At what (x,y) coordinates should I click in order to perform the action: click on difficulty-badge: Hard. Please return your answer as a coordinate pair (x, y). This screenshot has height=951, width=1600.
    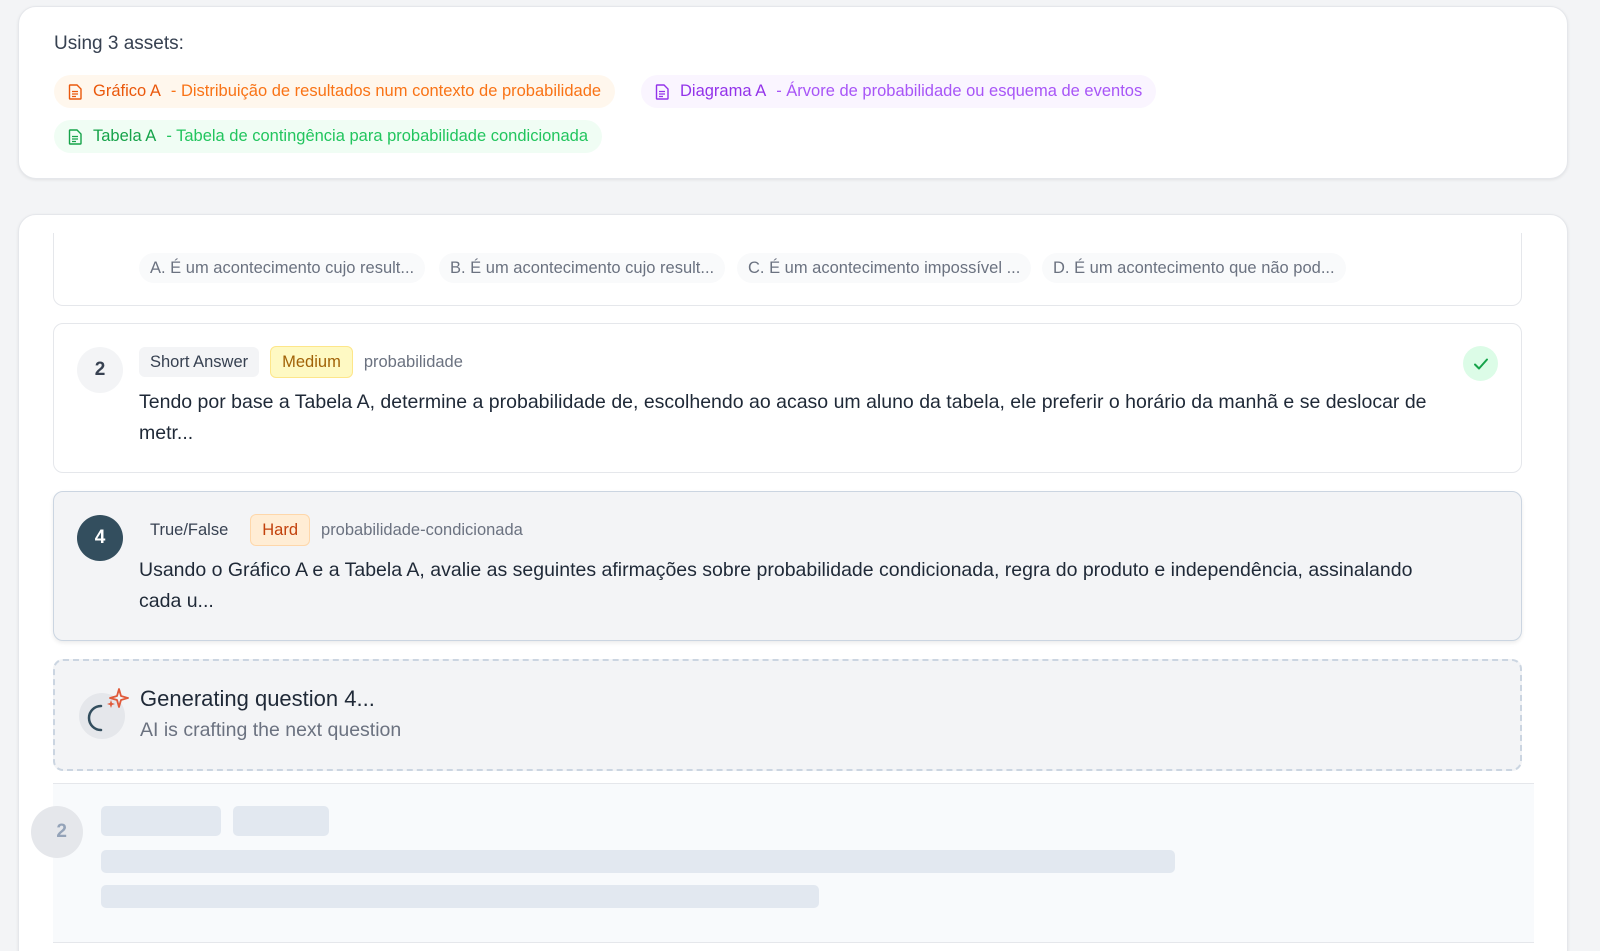
    Looking at the image, I should click on (280, 530).